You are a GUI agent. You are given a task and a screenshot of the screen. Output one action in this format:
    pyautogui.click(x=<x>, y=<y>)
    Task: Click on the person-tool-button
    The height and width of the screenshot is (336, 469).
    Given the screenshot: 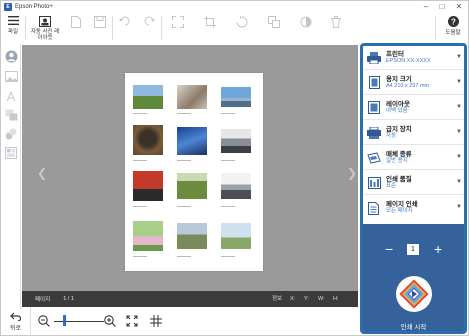 What is the action you would take?
    pyautogui.click(x=11, y=56)
    